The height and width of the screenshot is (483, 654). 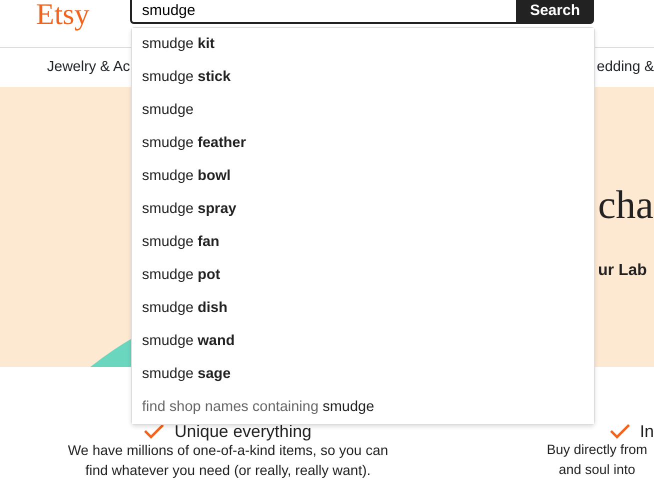 I want to click on feature-description: Buy directly from and soul into, so click(x=597, y=460).